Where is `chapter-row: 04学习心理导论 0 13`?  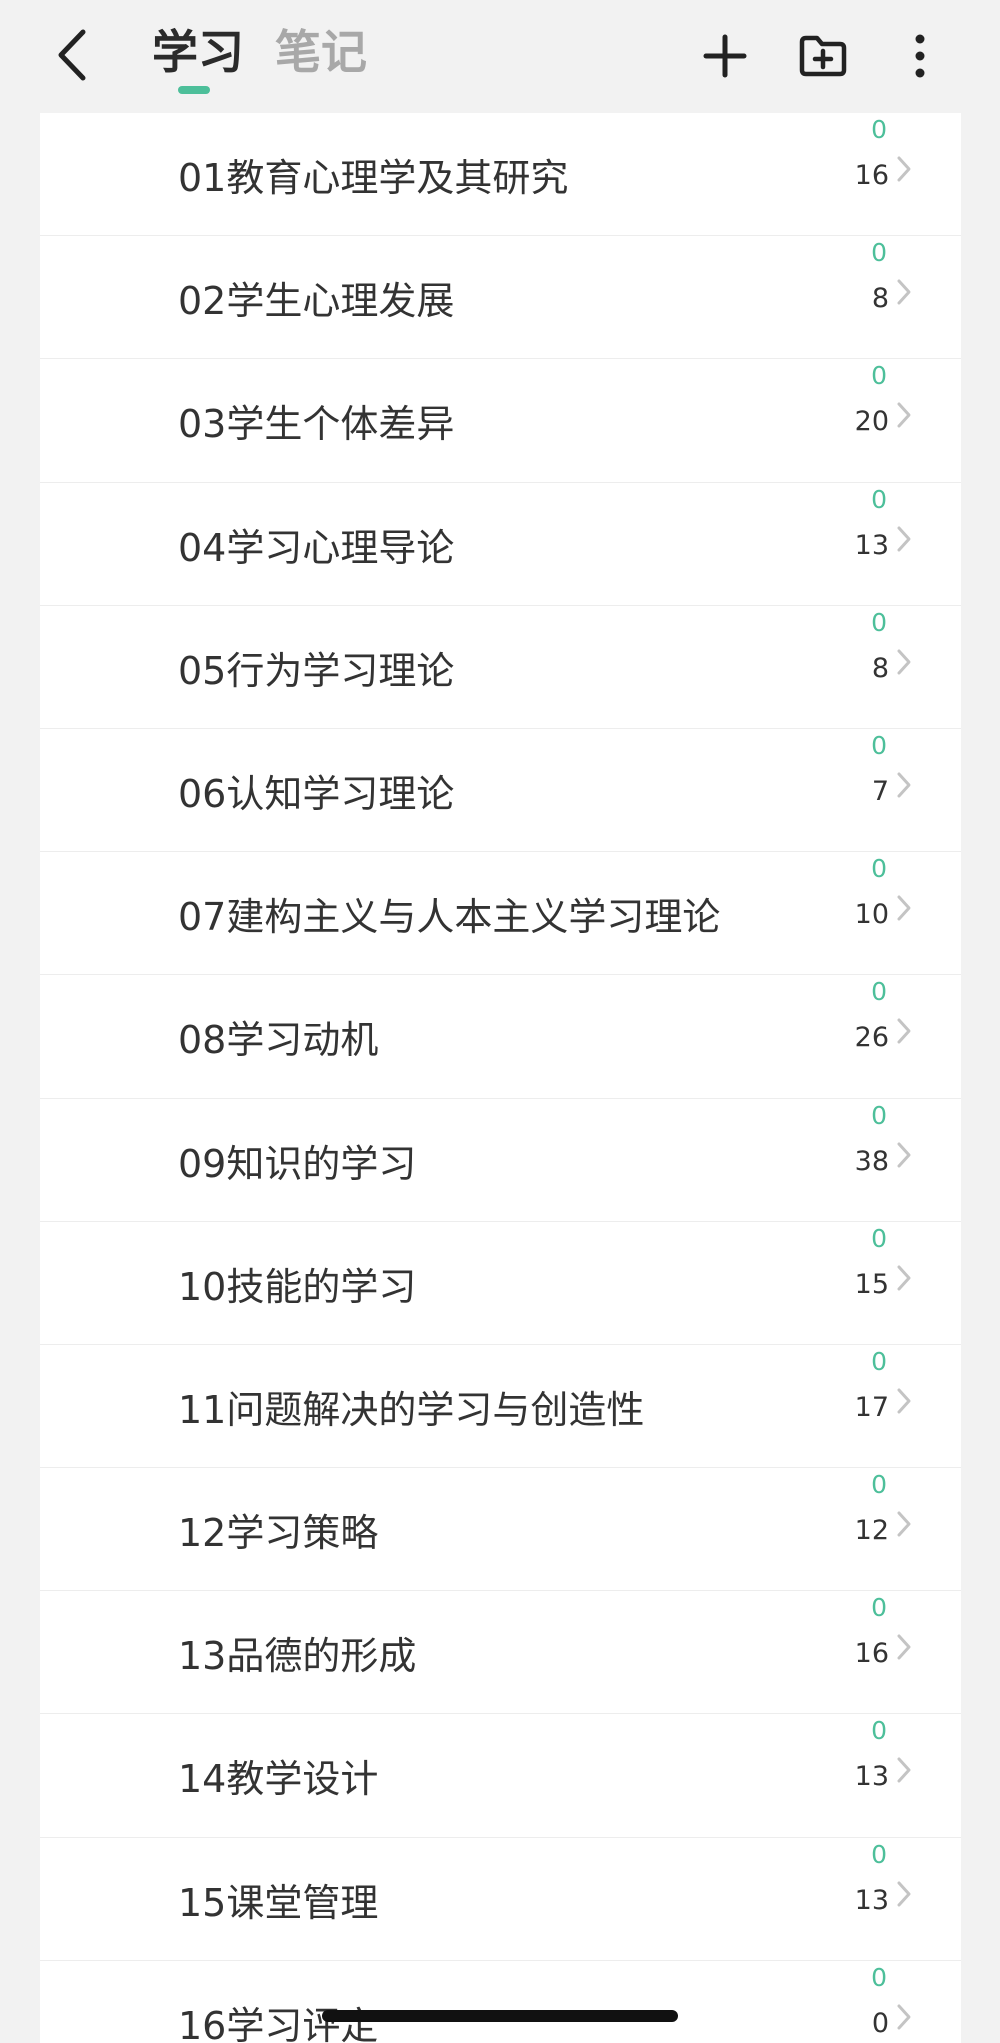 chapter-row: 04学习心理导论 0 13 is located at coordinates (500, 544).